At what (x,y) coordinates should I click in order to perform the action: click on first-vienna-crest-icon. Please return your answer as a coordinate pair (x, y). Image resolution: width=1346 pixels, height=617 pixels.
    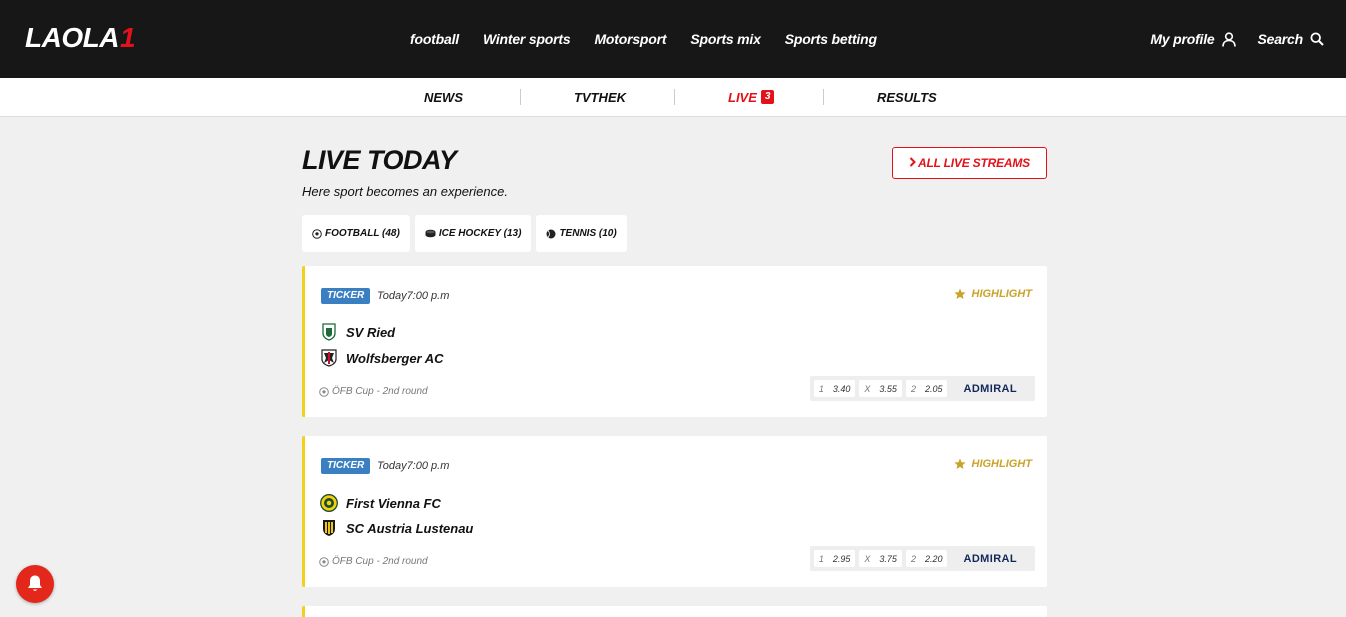
    Looking at the image, I should click on (329, 503).